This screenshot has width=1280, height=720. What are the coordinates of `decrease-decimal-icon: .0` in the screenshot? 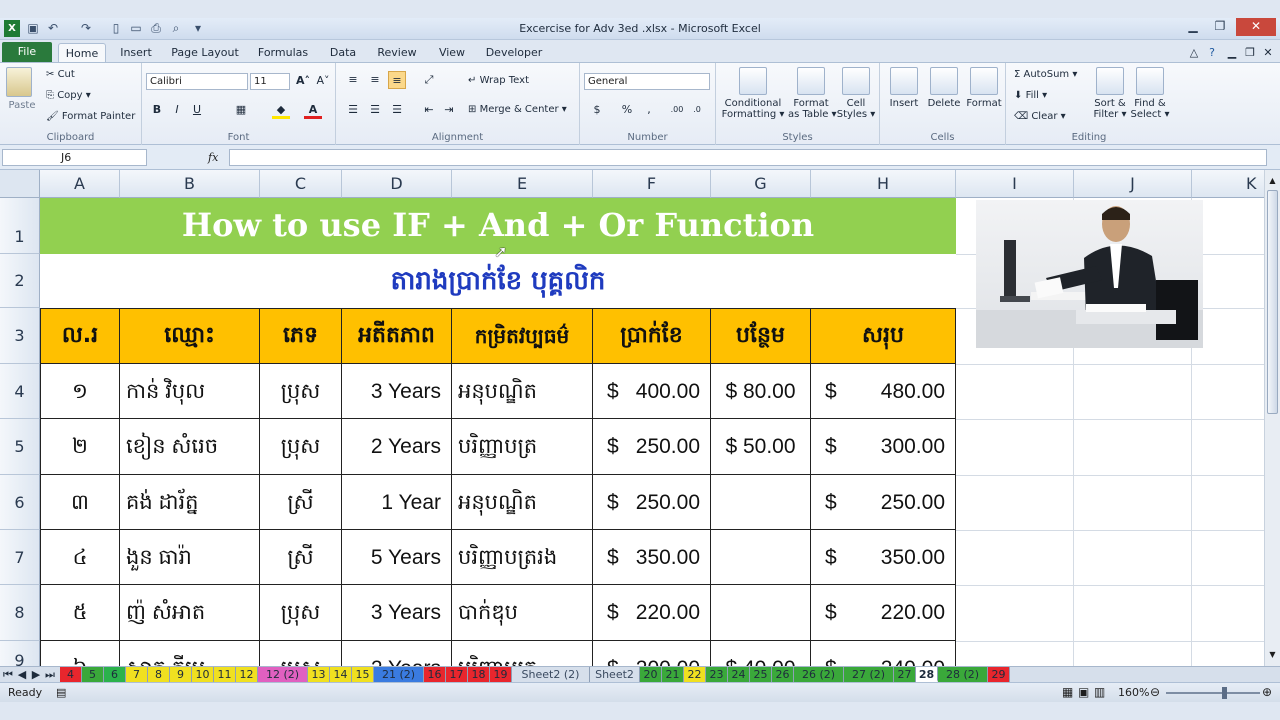 It's located at (697, 110).